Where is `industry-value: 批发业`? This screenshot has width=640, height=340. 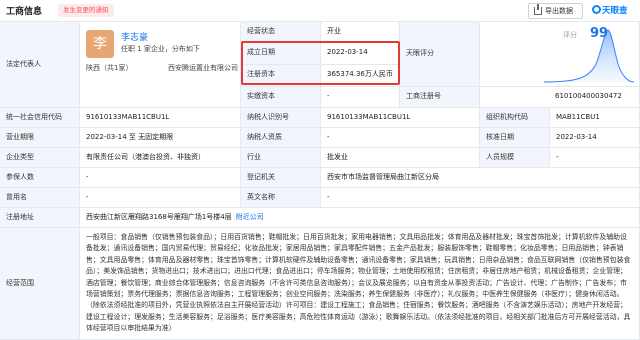 industry-value: 批发业 is located at coordinates (400, 158).